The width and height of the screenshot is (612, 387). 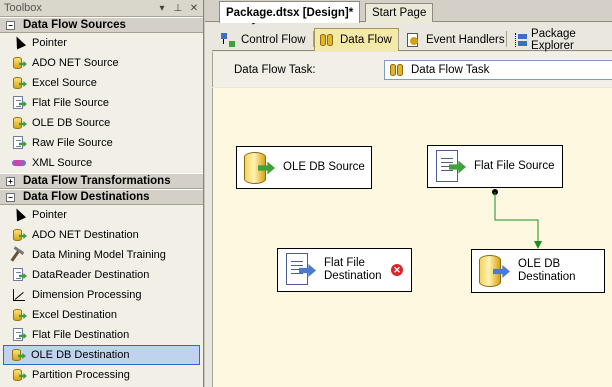 I want to click on tab-event-handlers: Event Handlers, so click(x=456, y=39).